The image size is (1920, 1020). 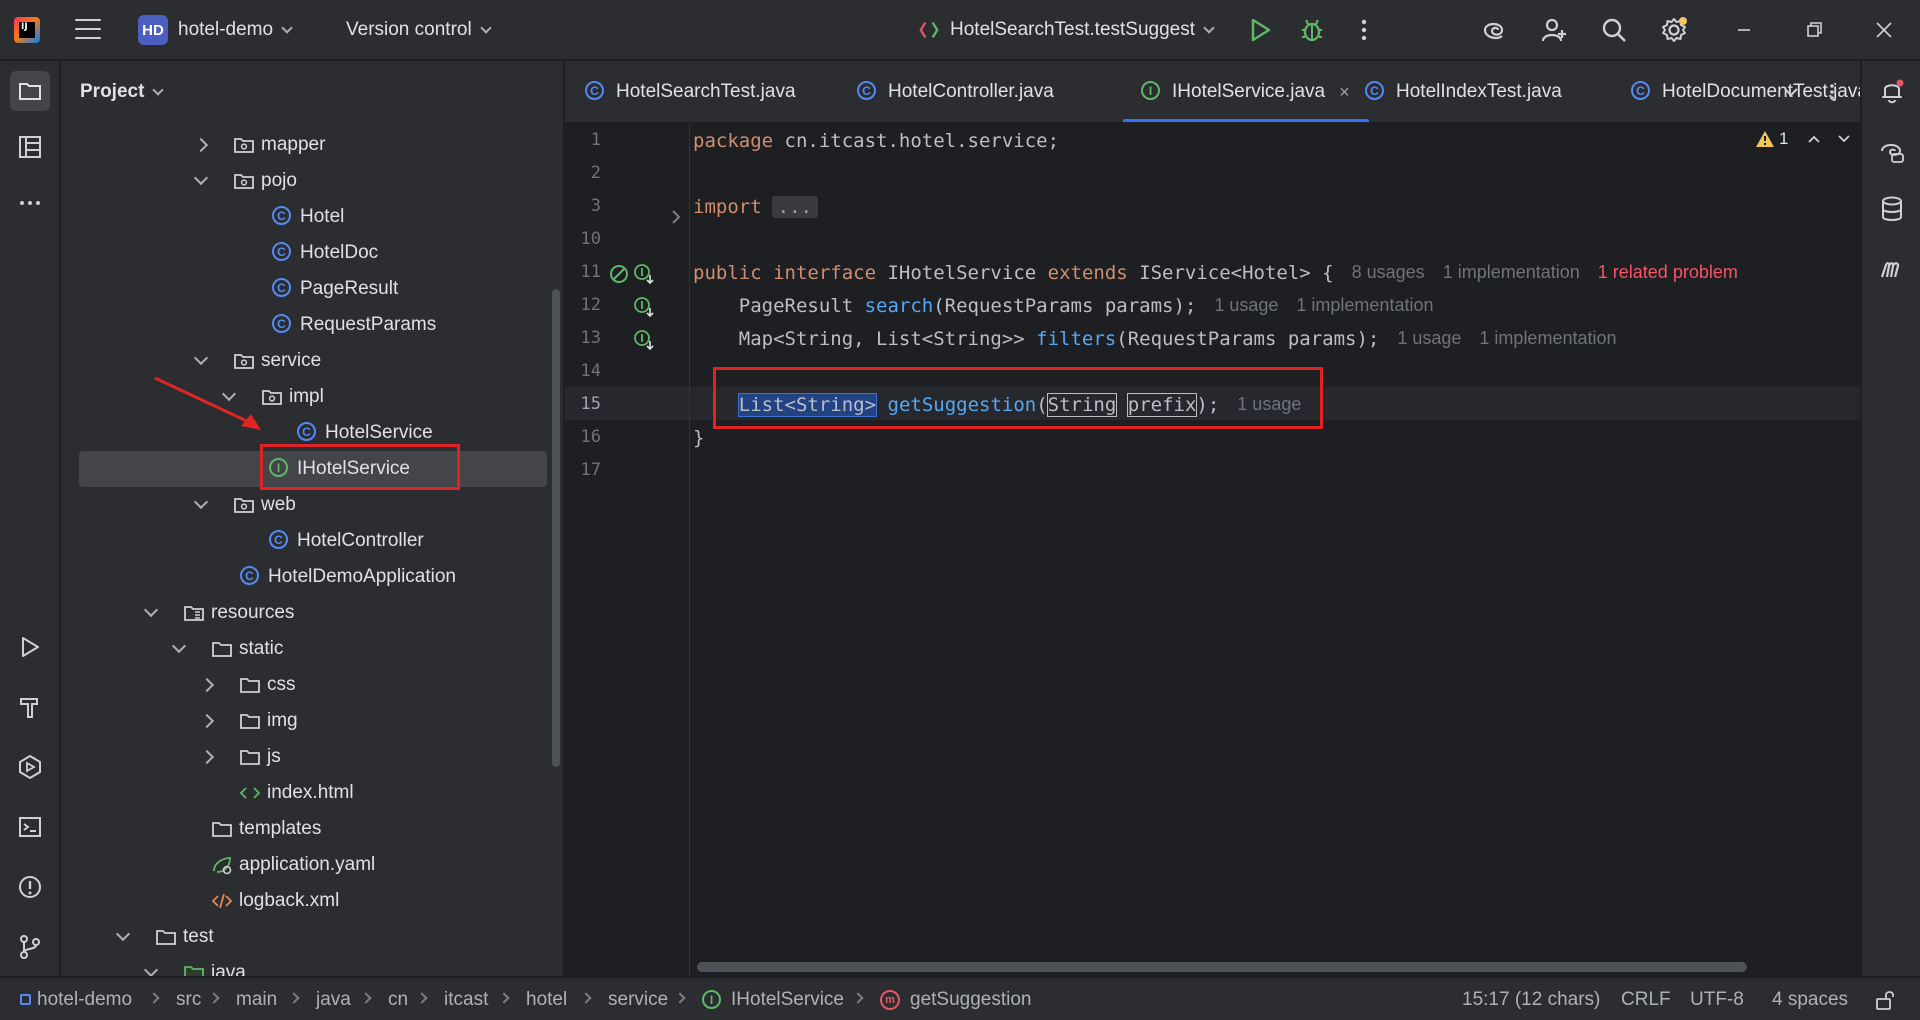 What do you see at coordinates (1222, 967) in the screenshot?
I see `editor-horizontal-scrollbar` at bounding box center [1222, 967].